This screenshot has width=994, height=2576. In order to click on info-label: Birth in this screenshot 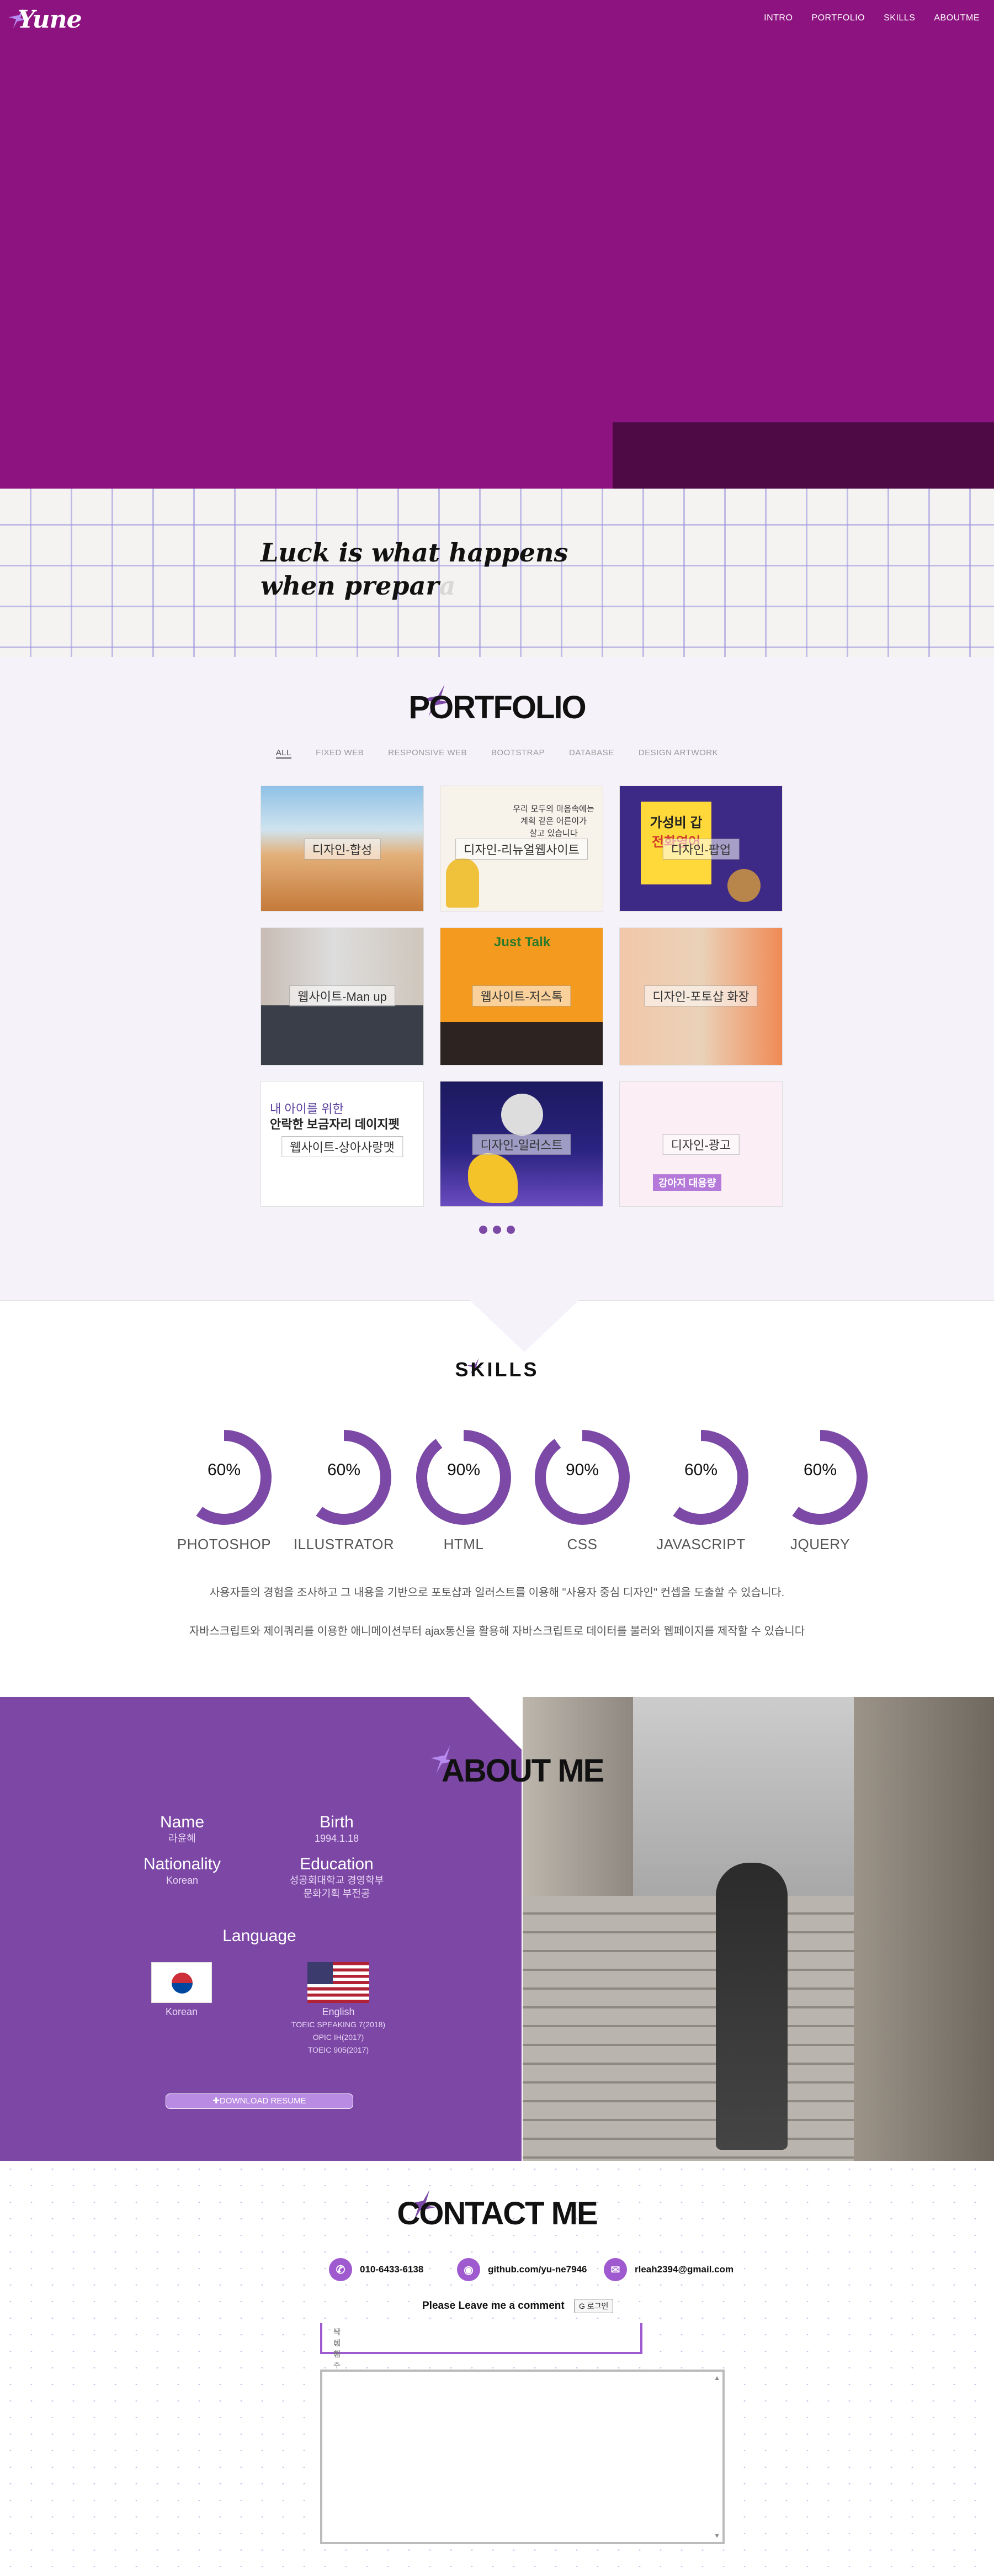, I will do `click(337, 1822)`.